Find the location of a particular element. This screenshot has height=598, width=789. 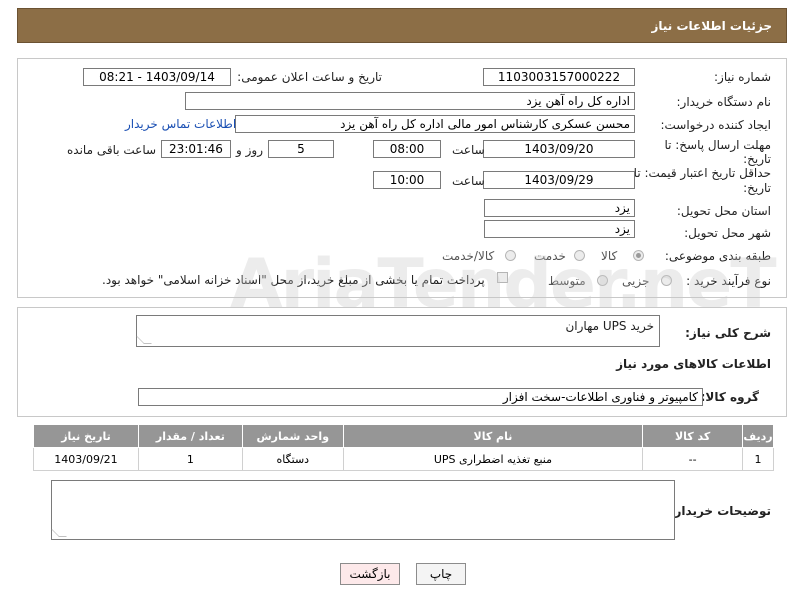

validity-time-field: 10:00 is located at coordinates (407, 180).